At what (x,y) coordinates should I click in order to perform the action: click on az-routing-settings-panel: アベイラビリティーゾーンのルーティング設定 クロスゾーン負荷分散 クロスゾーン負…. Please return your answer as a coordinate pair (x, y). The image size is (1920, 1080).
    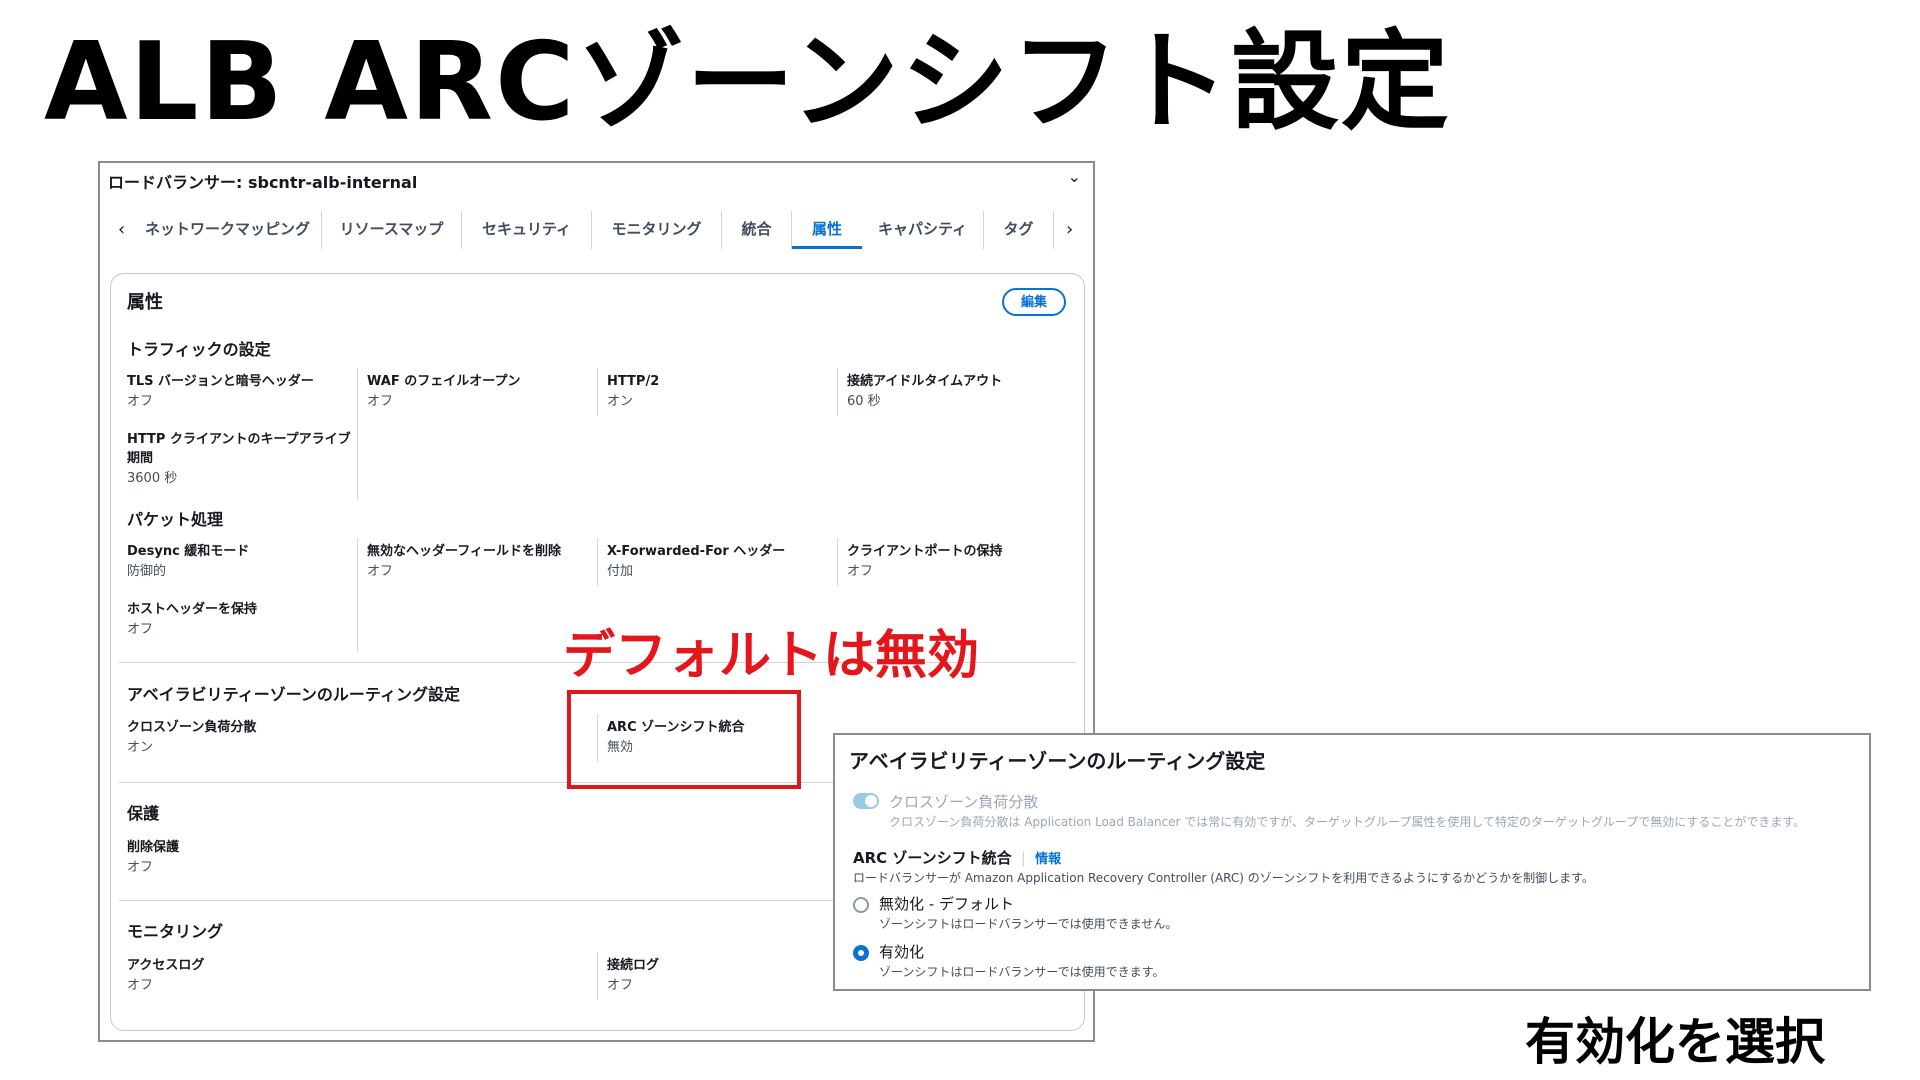
    Looking at the image, I should click on (1352, 862).